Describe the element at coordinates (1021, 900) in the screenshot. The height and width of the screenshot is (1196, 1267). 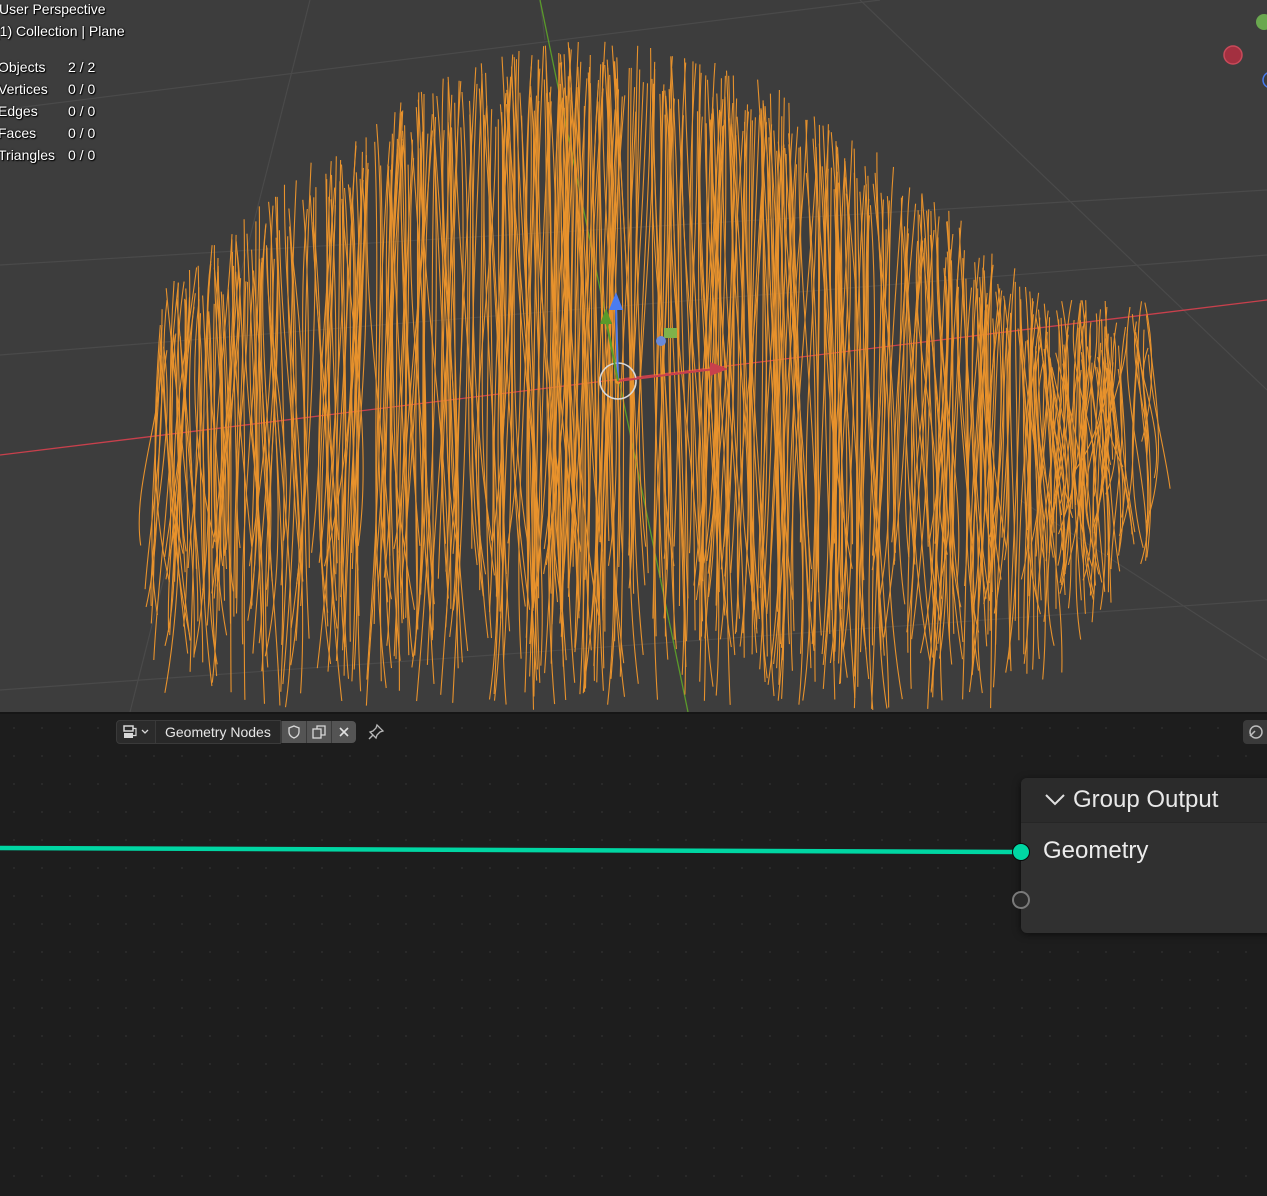
I see `empty-input-socket` at that location.